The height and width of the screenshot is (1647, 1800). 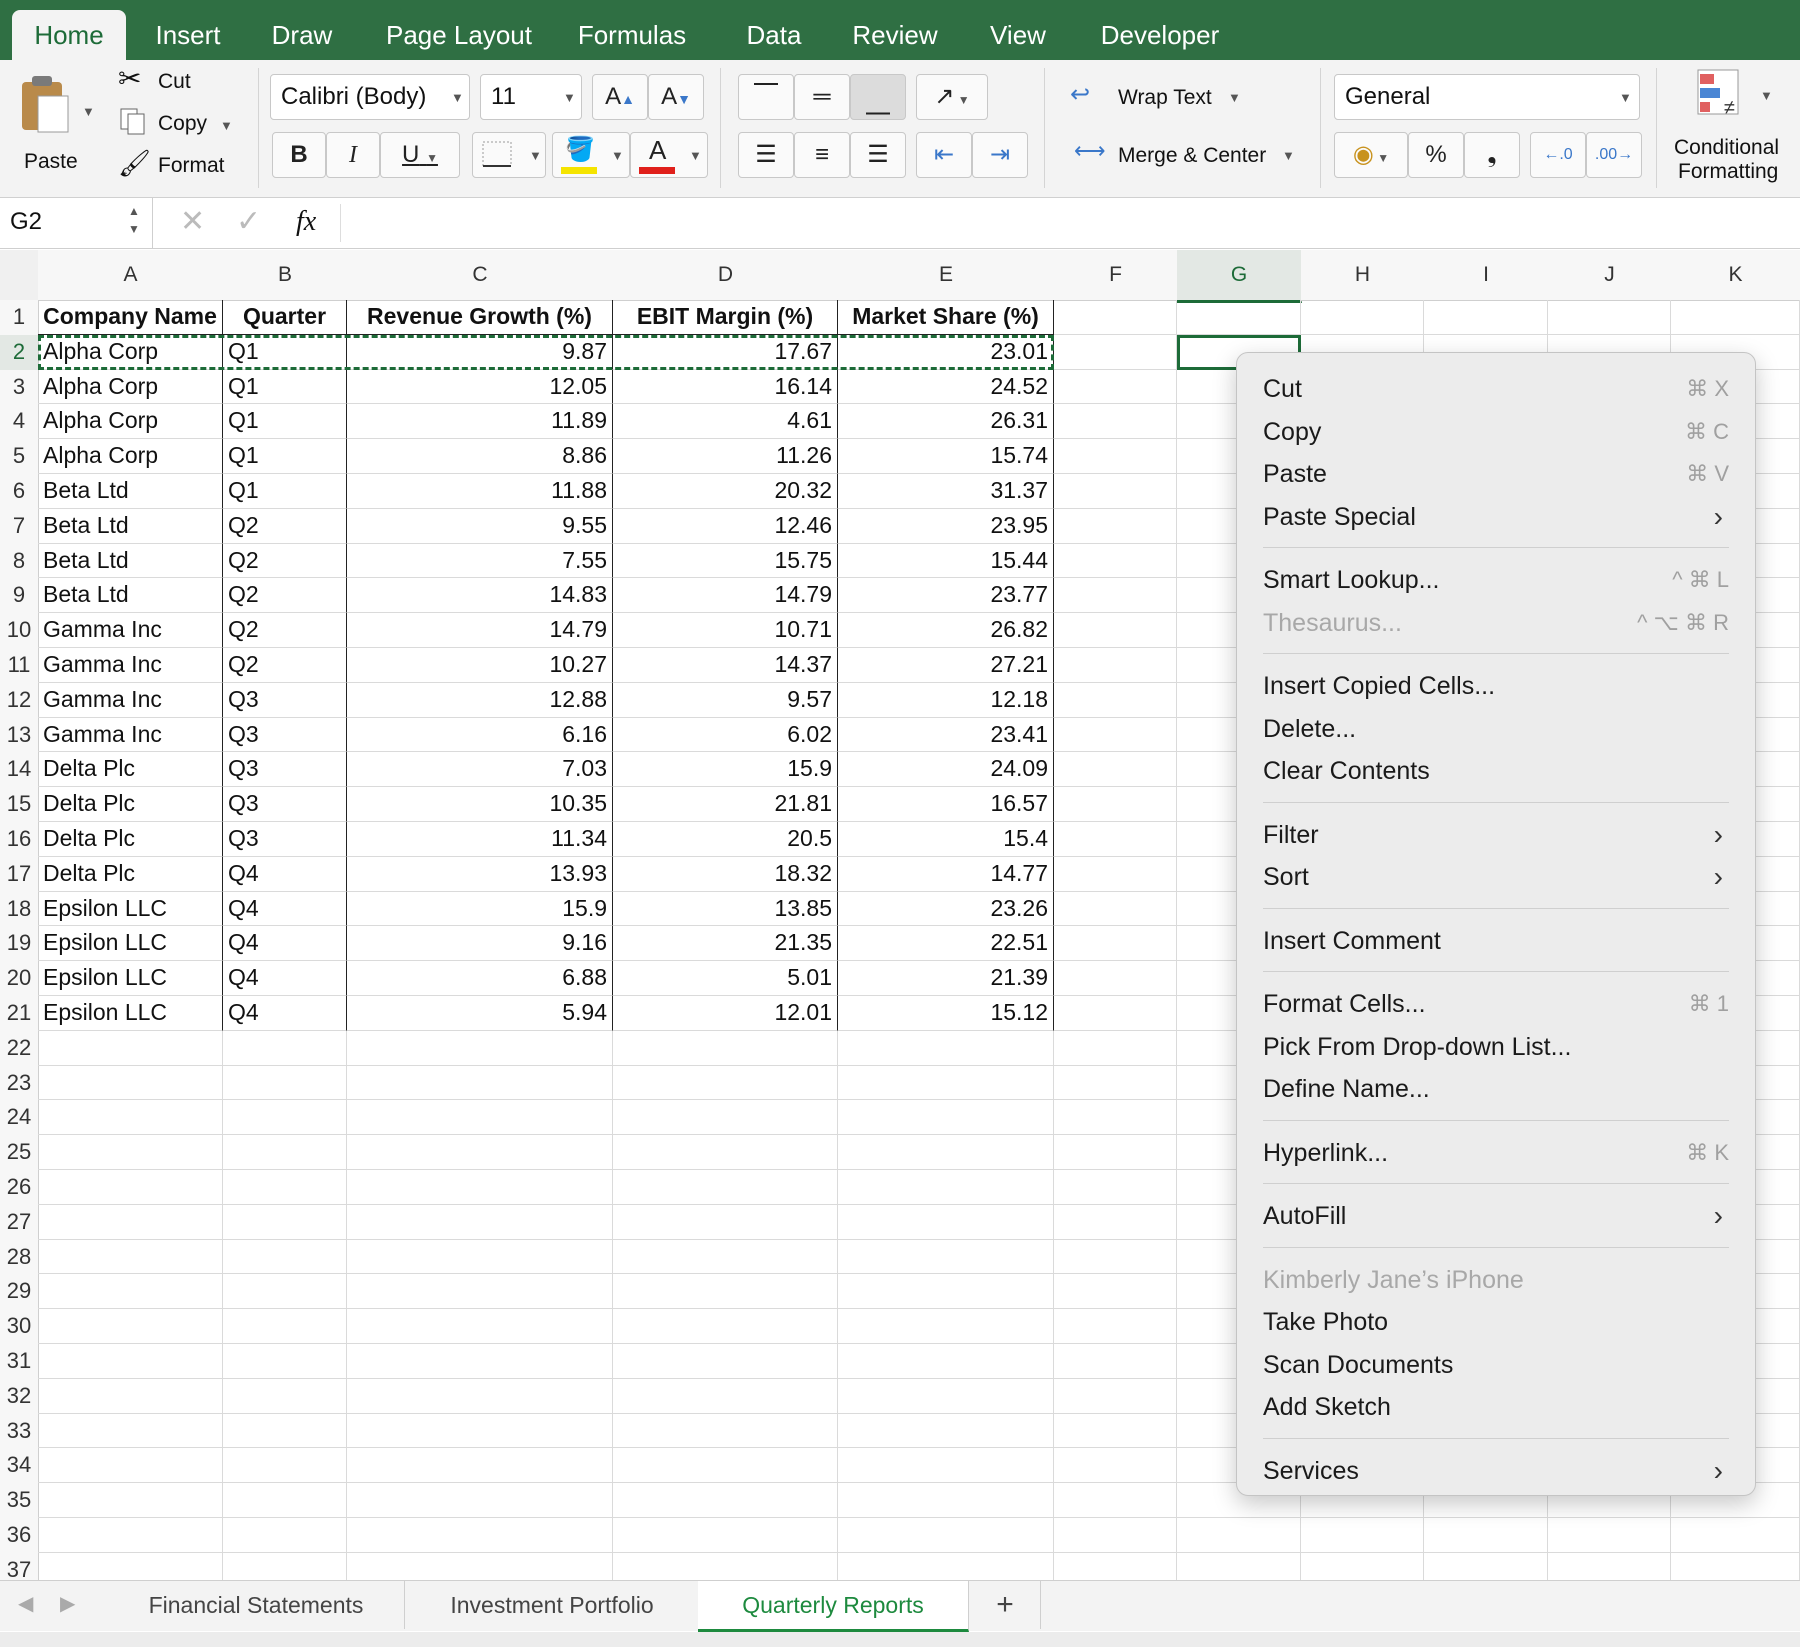 I want to click on table-cell: 12.46, so click(x=725, y=526).